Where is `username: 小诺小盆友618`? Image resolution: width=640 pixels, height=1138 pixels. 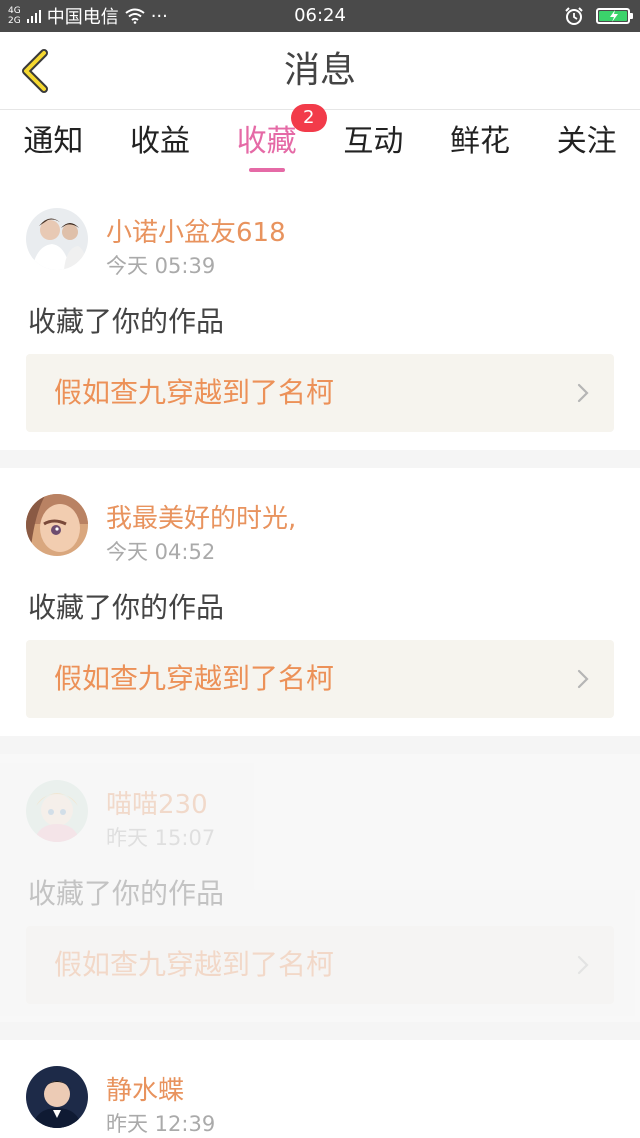
username: 小诺小盆友618 is located at coordinates (196, 230).